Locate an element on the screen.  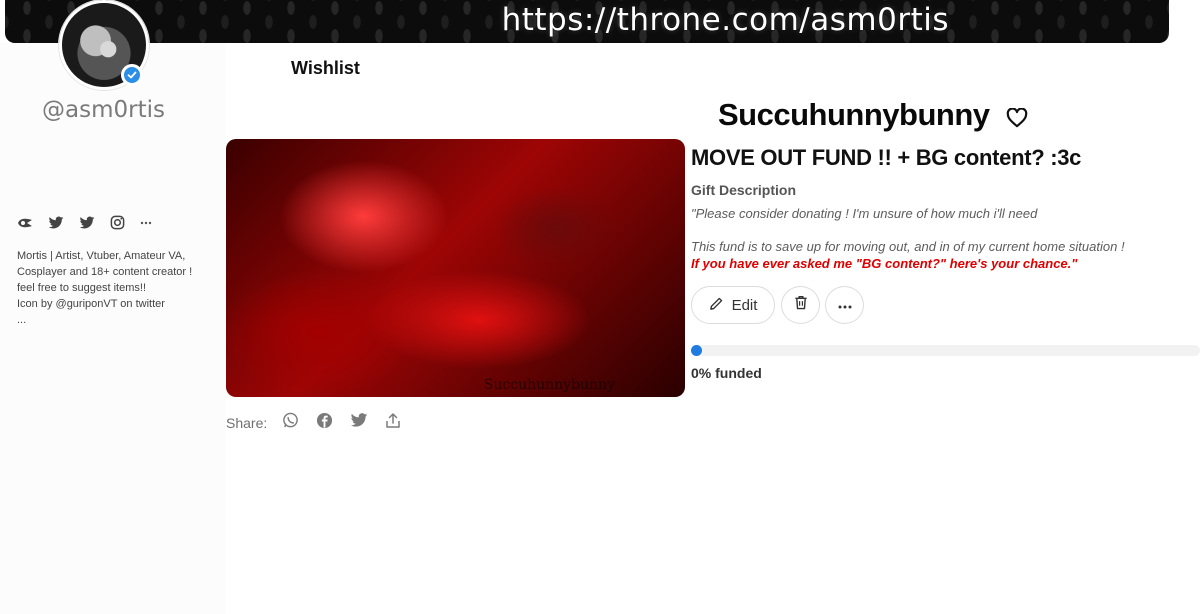
funded-percentage: 0% funded is located at coordinates (726, 373).